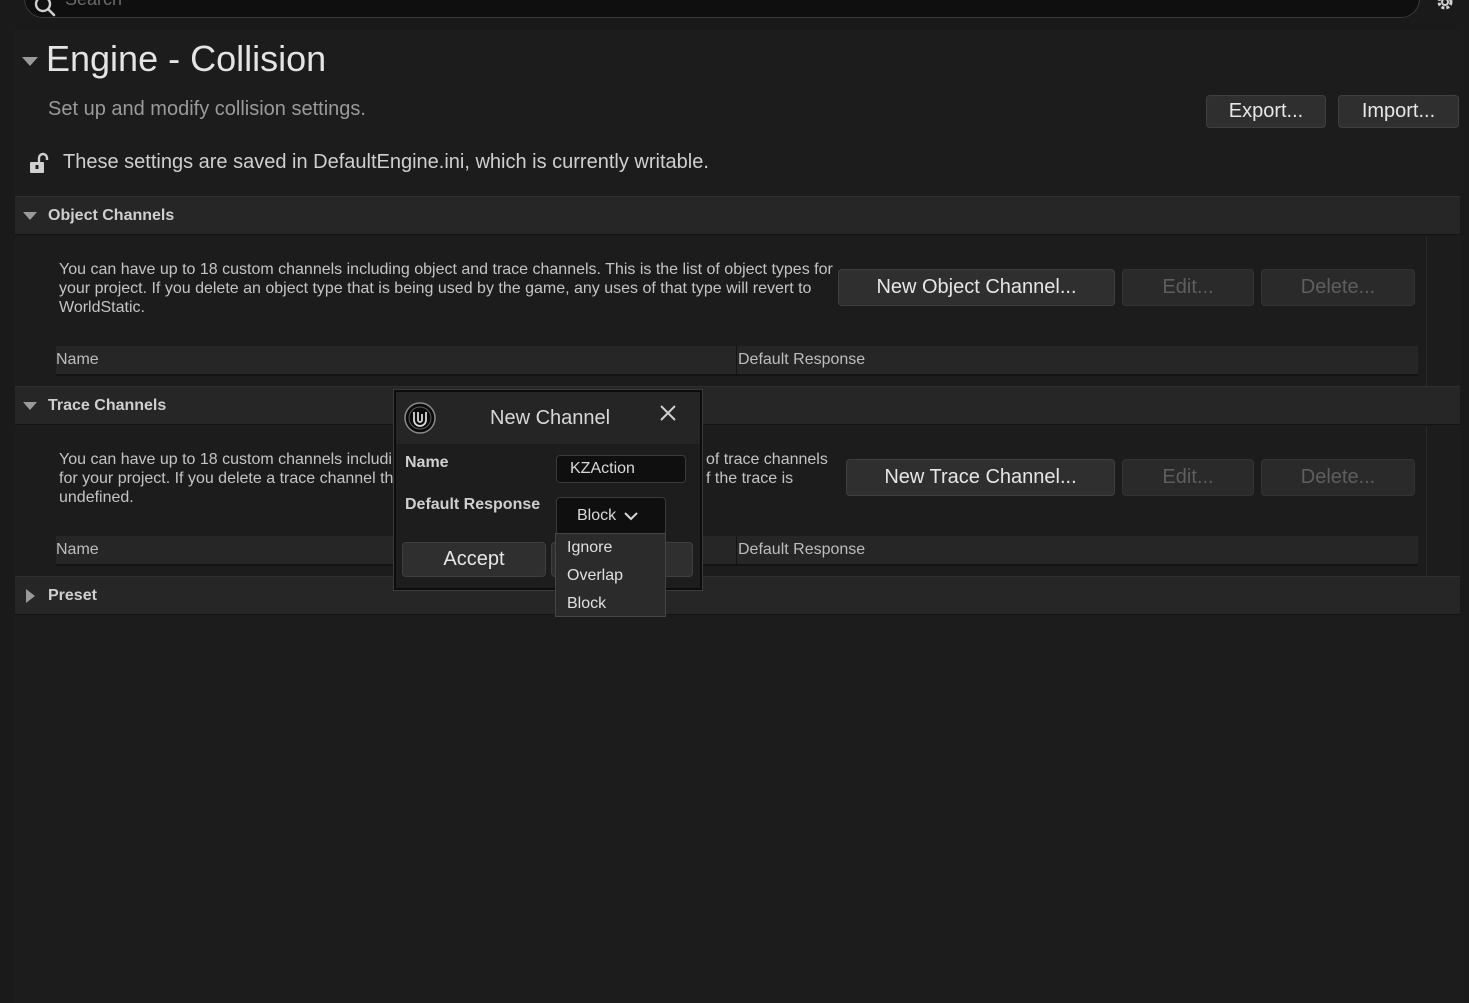 This screenshot has width=1469, height=1003. What do you see at coordinates (111, 215) in the screenshot?
I see `section-title: Object Channels` at bounding box center [111, 215].